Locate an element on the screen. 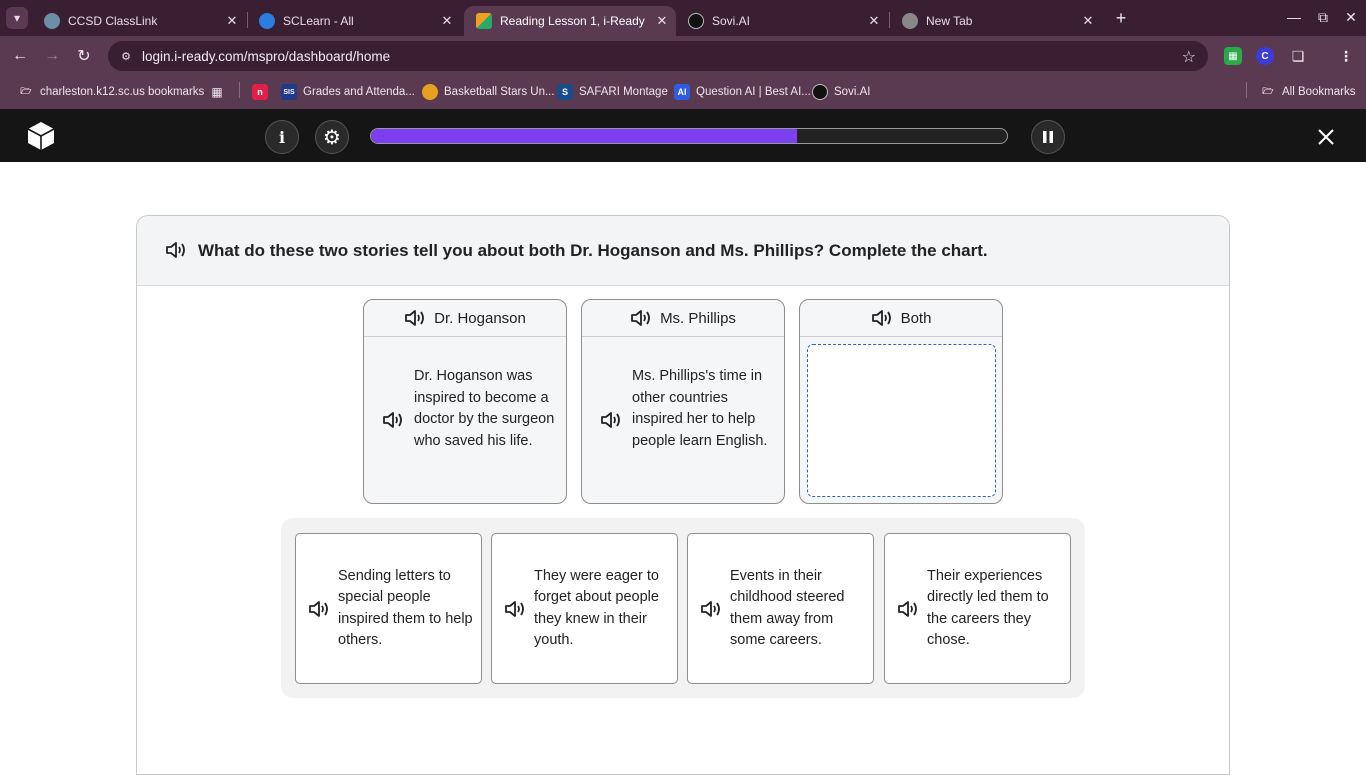  bookmark-label: charleston.k12.sc.us bookmarks is located at coordinates (122, 92).